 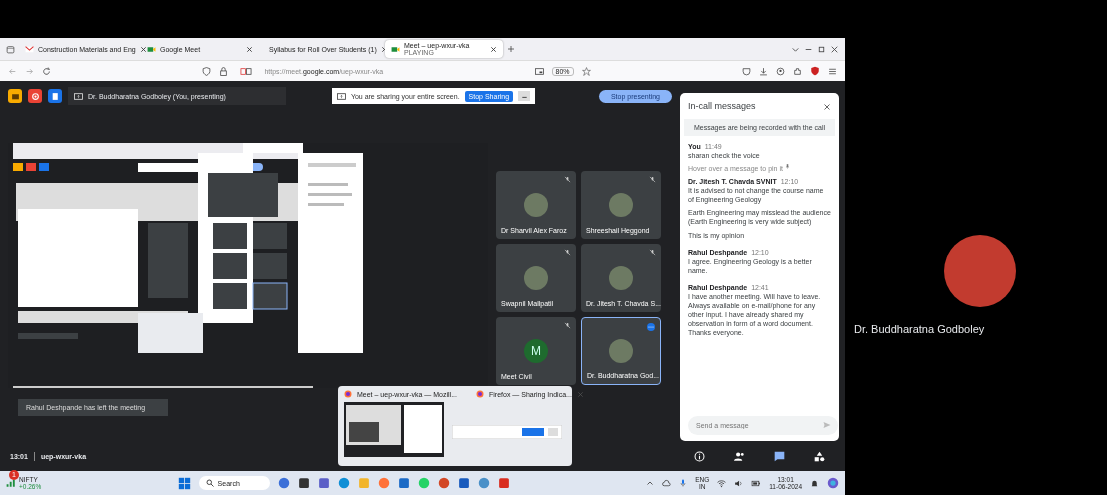 What do you see at coordinates (815, 71) in the screenshot?
I see `shield-extension-icon` at bounding box center [815, 71].